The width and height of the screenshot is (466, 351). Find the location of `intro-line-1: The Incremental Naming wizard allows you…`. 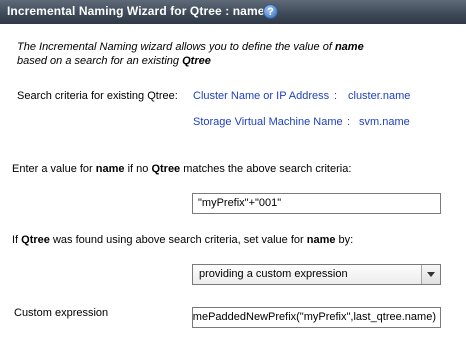

intro-line-1: The Incremental Naming wizard allows you… is located at coordinates (190, 47).